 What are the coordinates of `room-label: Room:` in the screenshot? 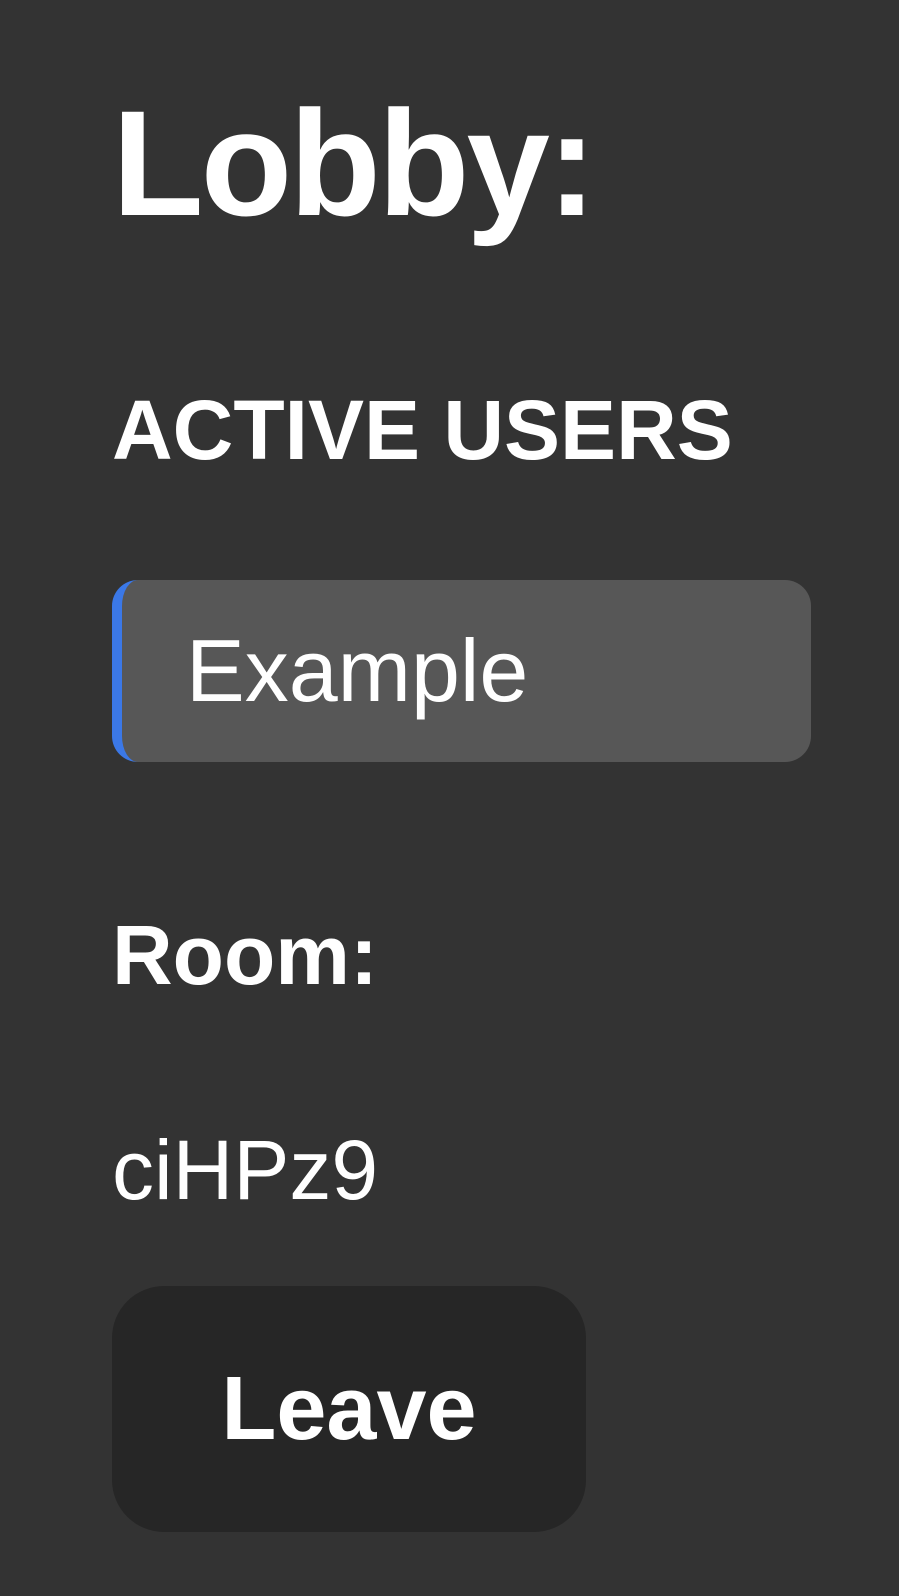 It's located at (245, 955).